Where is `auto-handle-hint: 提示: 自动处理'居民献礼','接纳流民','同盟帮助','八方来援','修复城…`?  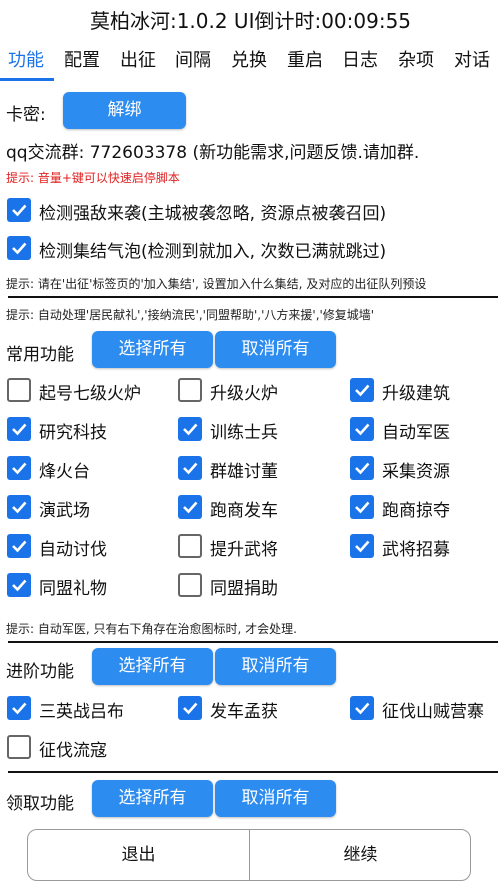
auto-handle-hint: 提示: 自动处理'居民献礼','接纳流民','同盟帮助','八方来援','修复城… is located at coordinates (190, 315).